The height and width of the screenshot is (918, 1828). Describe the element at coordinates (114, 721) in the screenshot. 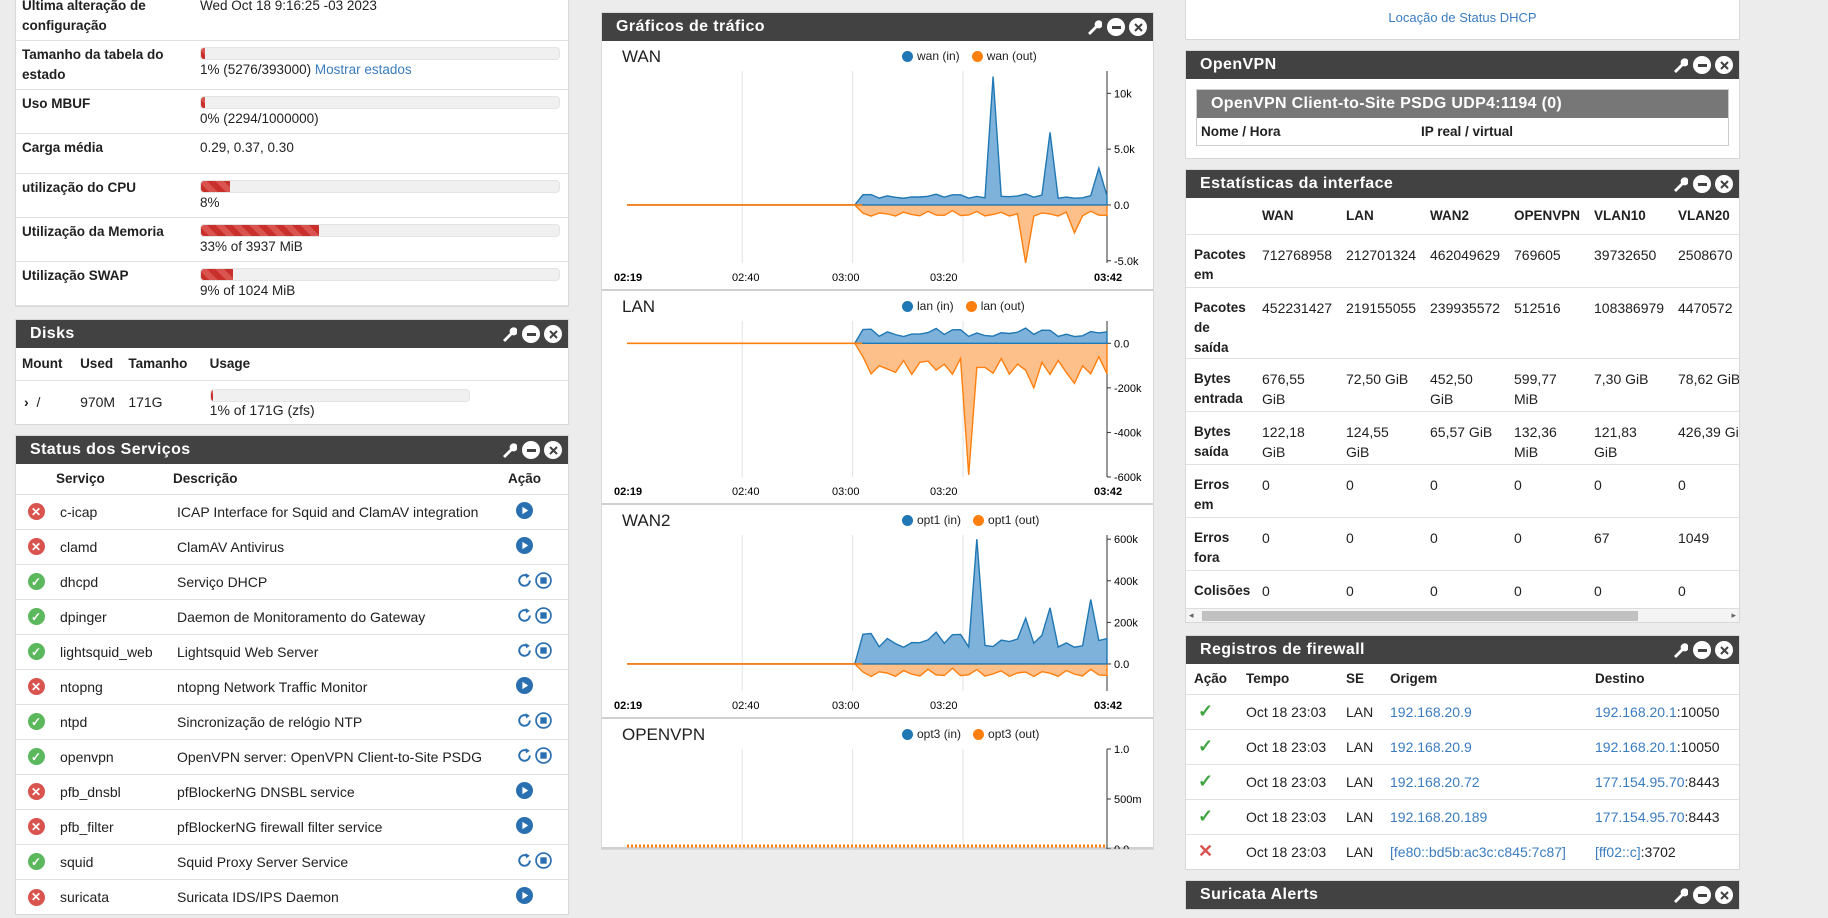

I see `service-name: ntpd` at that location.